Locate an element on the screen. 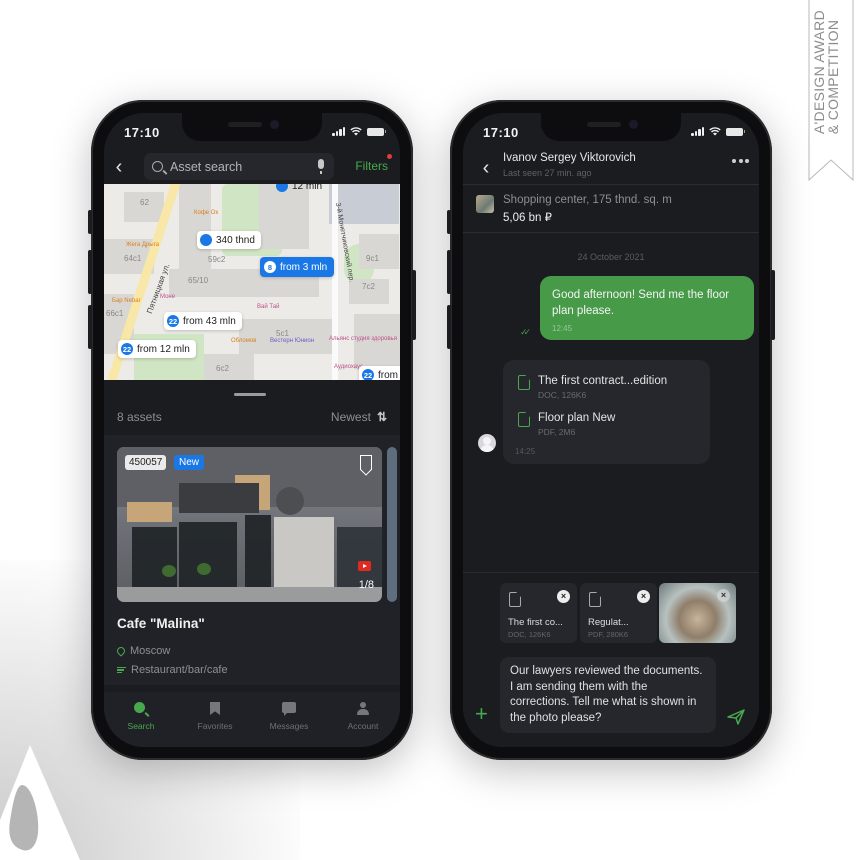  file-attachment: The first contract...edition DOC, 126K6 is located at coordinates (592, 387).